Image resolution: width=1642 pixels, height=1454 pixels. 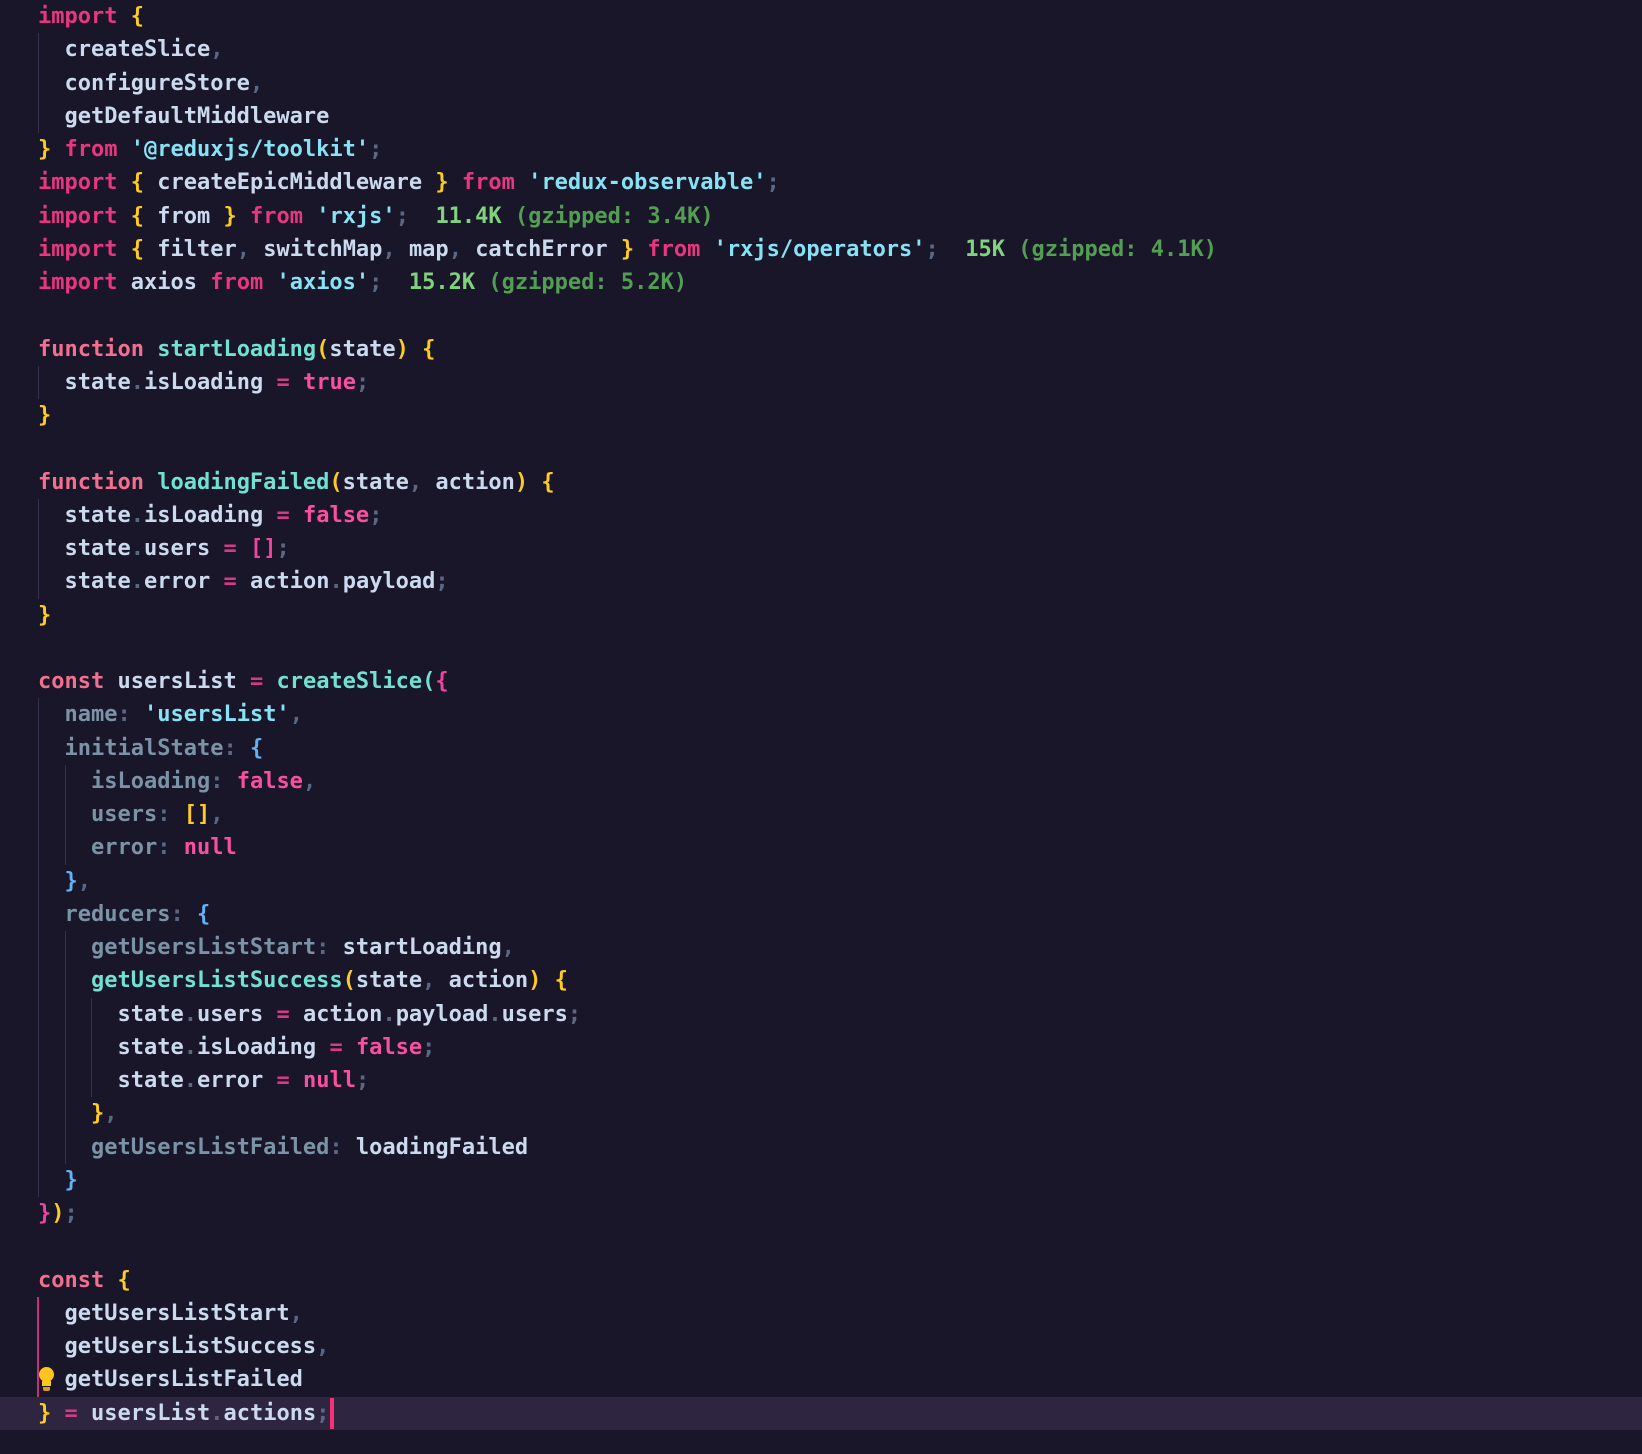 I want to click on code-line: users: [],, so click(x=821, y=815).